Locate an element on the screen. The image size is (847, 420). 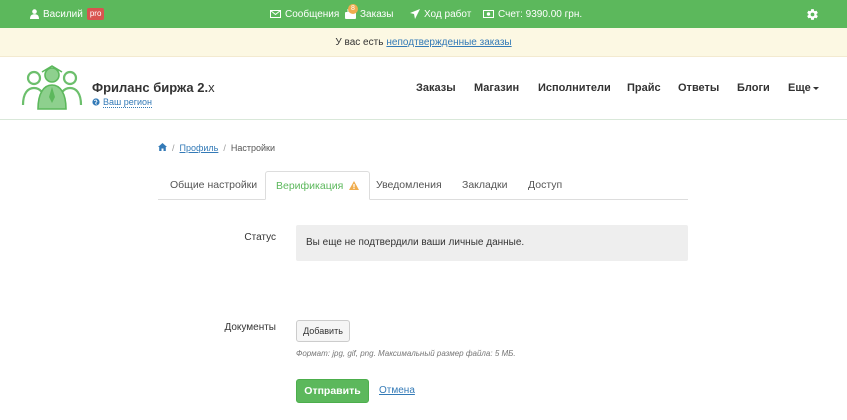
nav-orders: Заказы is located at coordinates (436, 88).